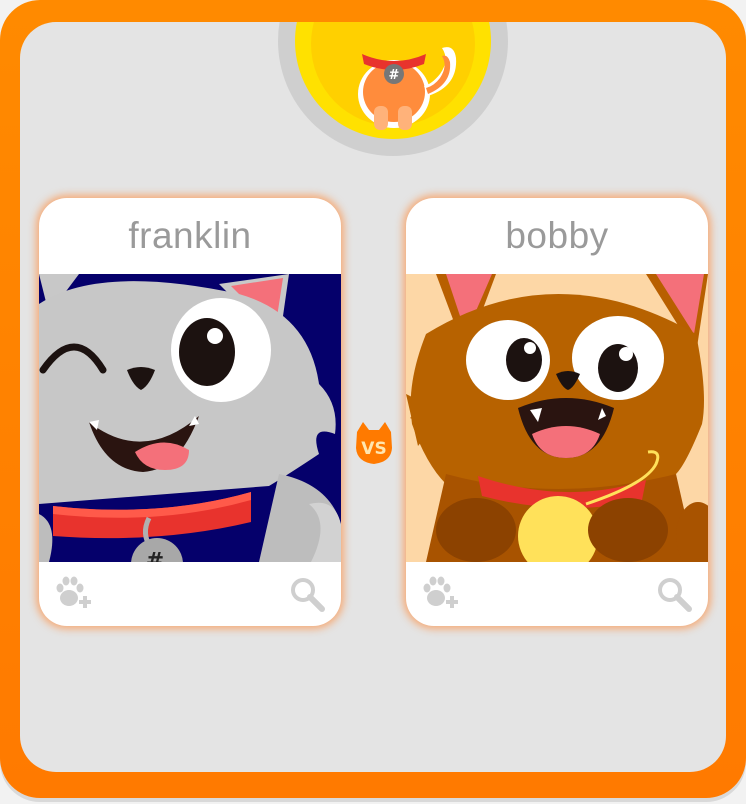 The image size is (746, 804). Describe the element at coordinates (190, 418) in the screenshot. I see `contestant-image-franklin: #` at that location.